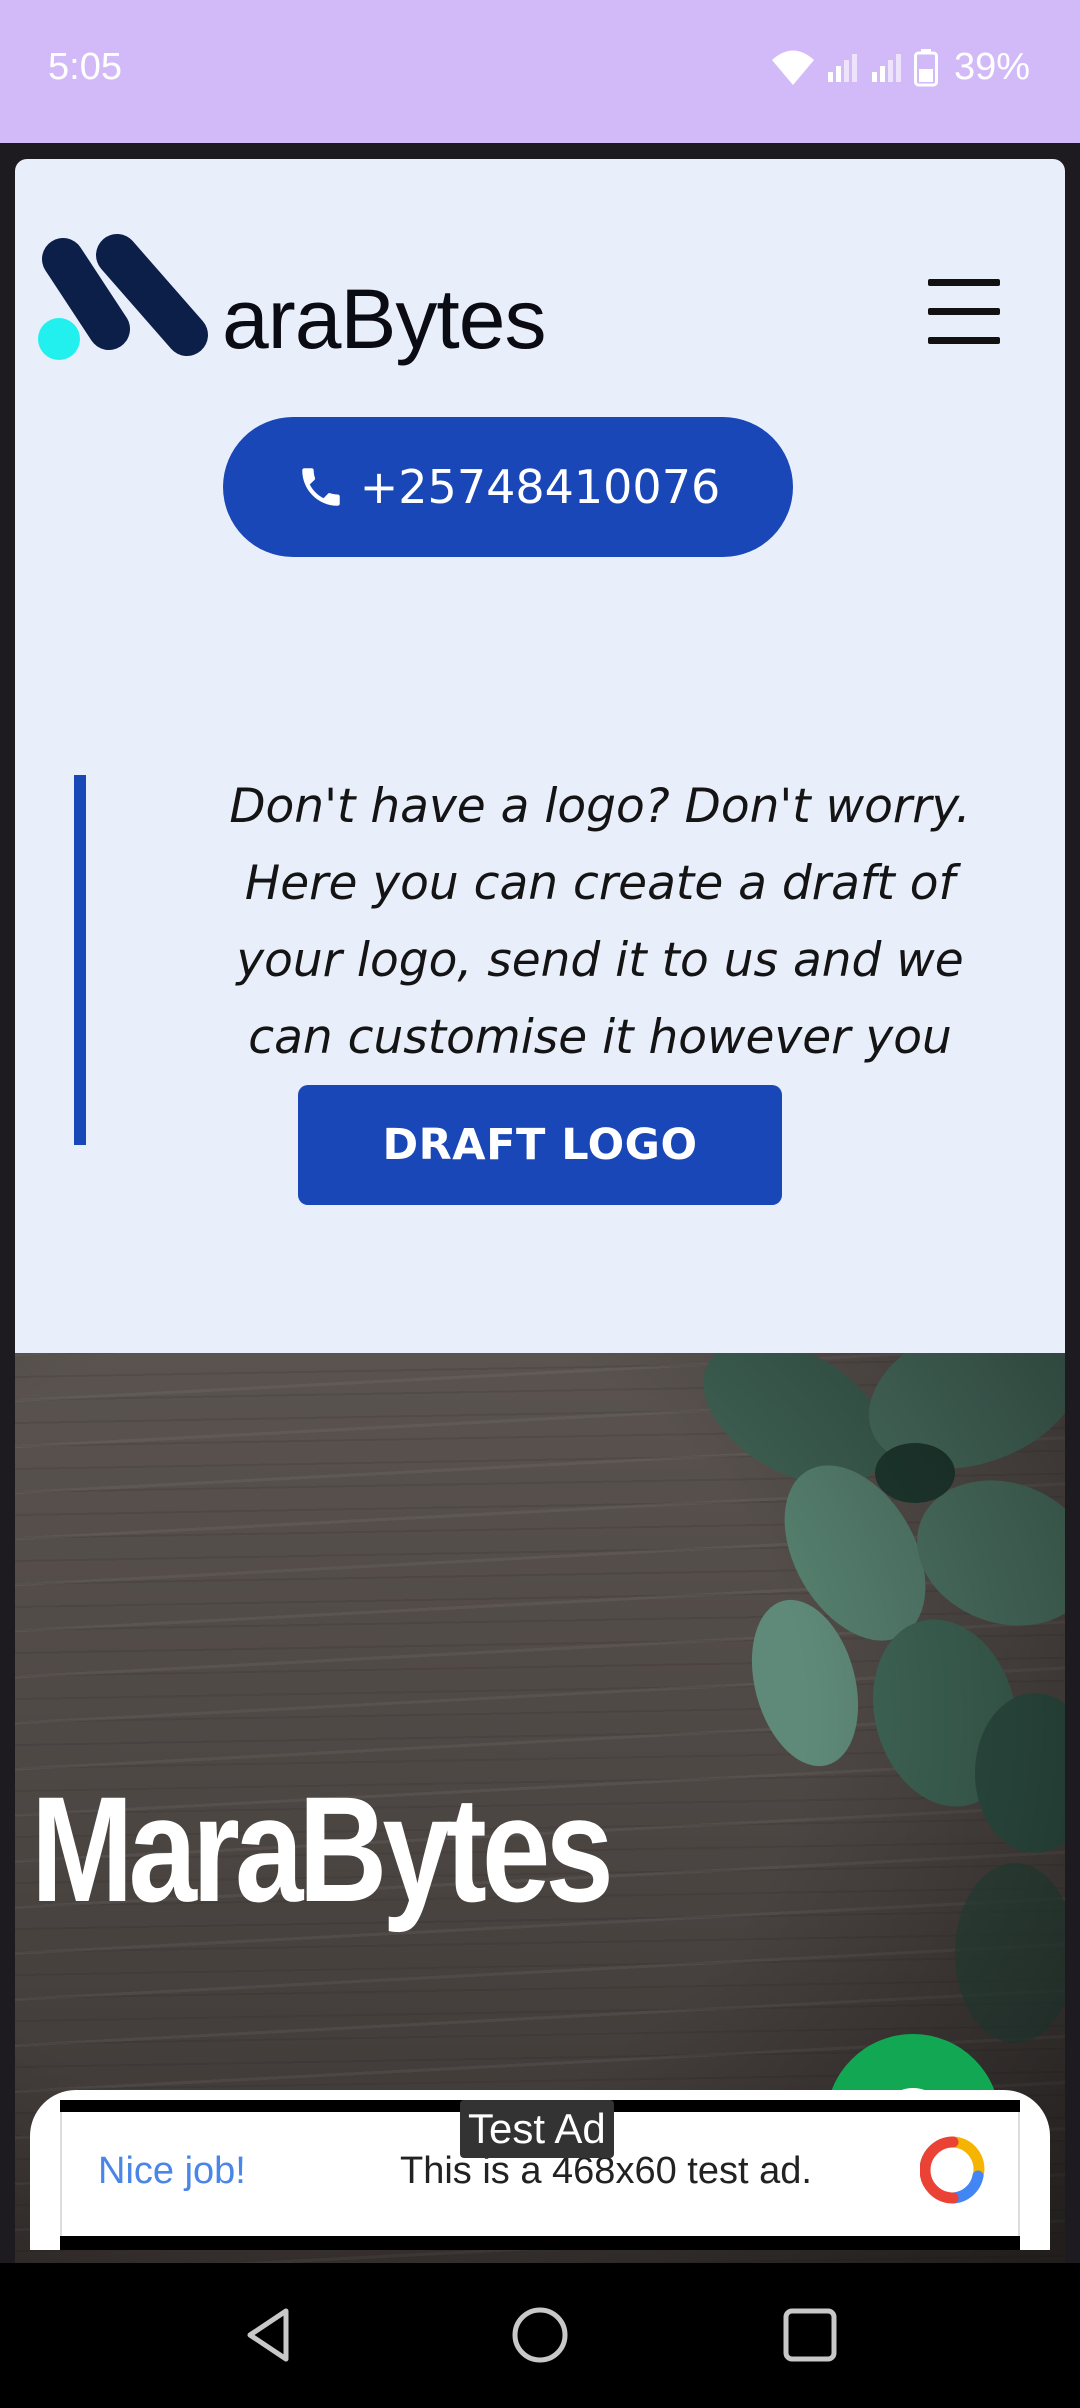 The height and width of the screenshot is (2408, 1080). I want to click on status-icons: 39%, so click(900, 67).